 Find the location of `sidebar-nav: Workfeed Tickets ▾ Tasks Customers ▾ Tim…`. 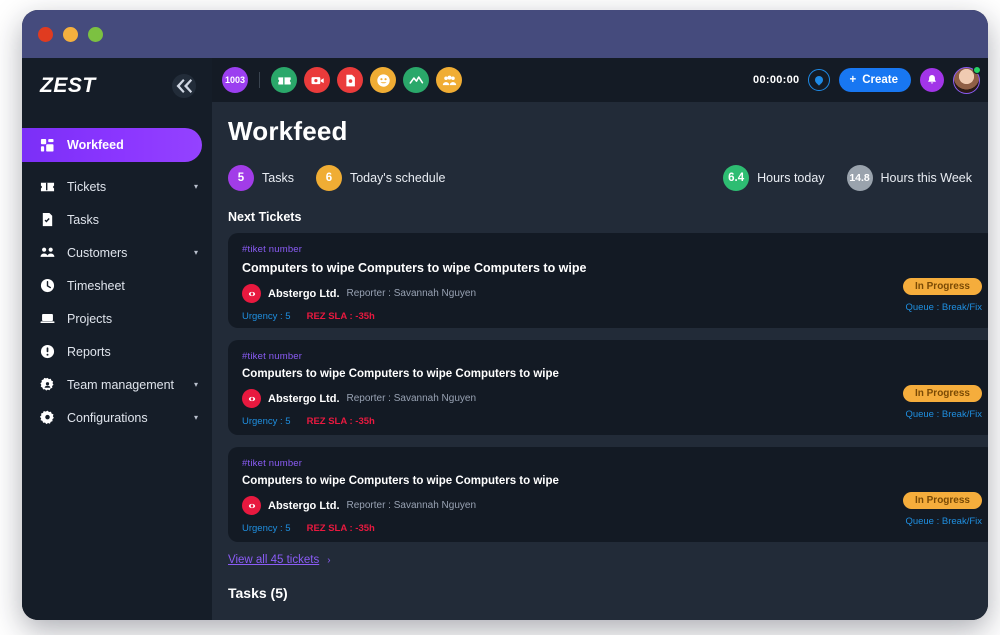

sidebar-nav: Workfeed Tickets ▾ Tasks Customers ▾ Tim… is located at coordinates (117, 281).